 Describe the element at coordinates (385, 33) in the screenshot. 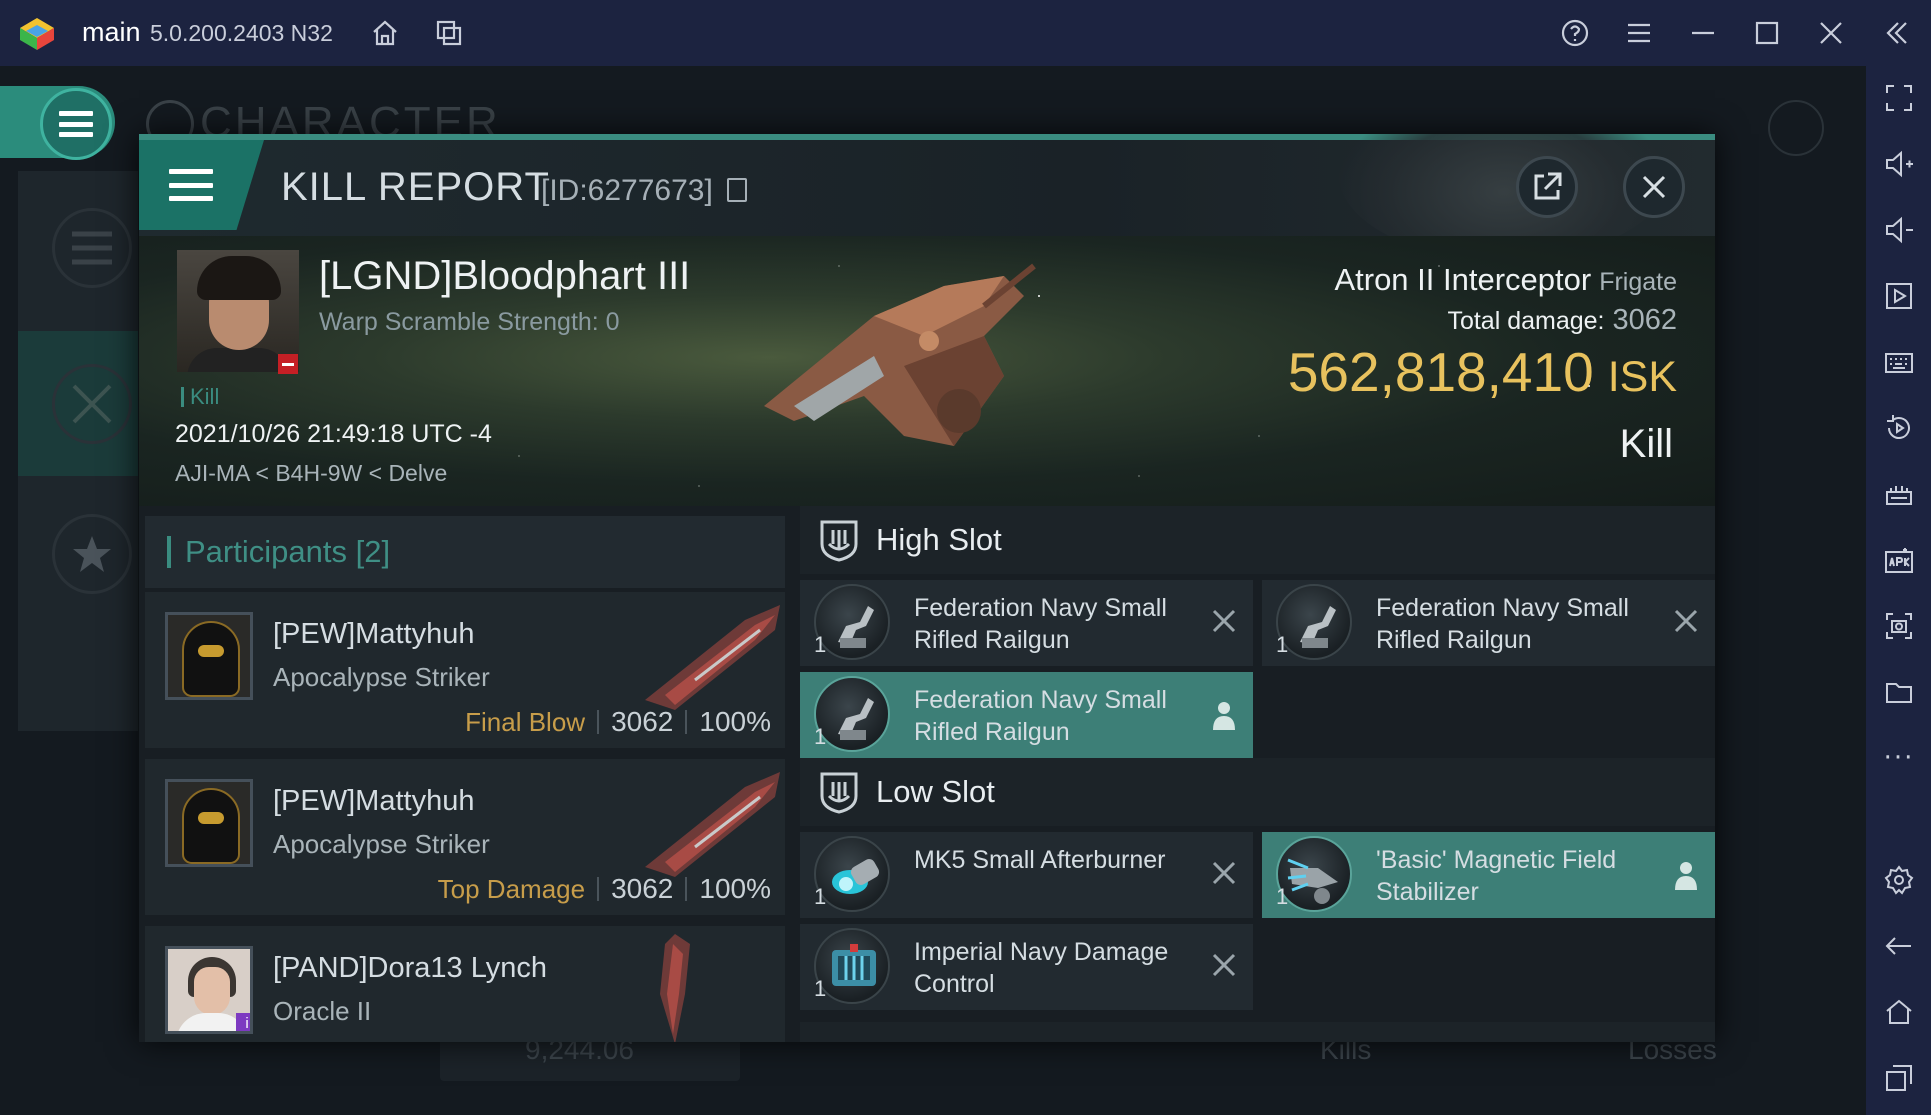

I see `home-icon` at that location.